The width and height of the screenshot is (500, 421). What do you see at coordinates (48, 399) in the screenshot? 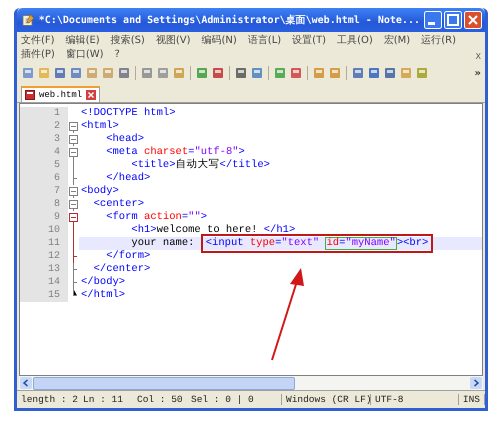
I see `status-field: length : 2` at bounding box center [48, 399].